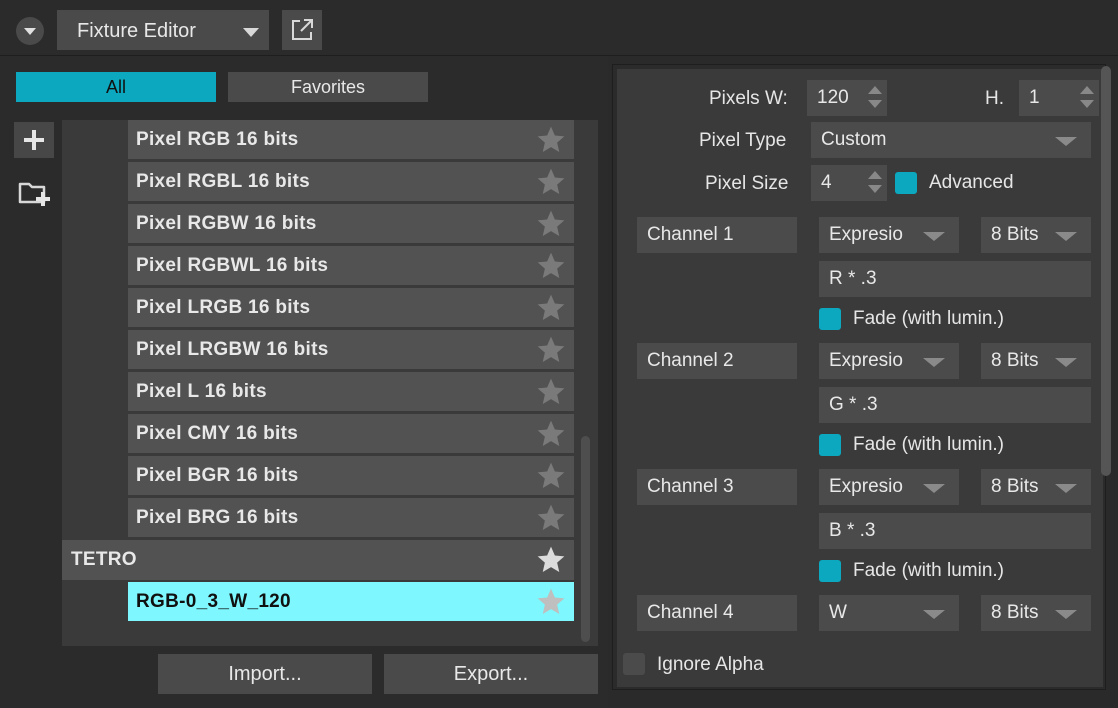 This screenshot has height=708, width=1118. Describe the element at coordinates (747, 183) in the screenshot. I see `pixel-size-label: Pixel Size` at that location.